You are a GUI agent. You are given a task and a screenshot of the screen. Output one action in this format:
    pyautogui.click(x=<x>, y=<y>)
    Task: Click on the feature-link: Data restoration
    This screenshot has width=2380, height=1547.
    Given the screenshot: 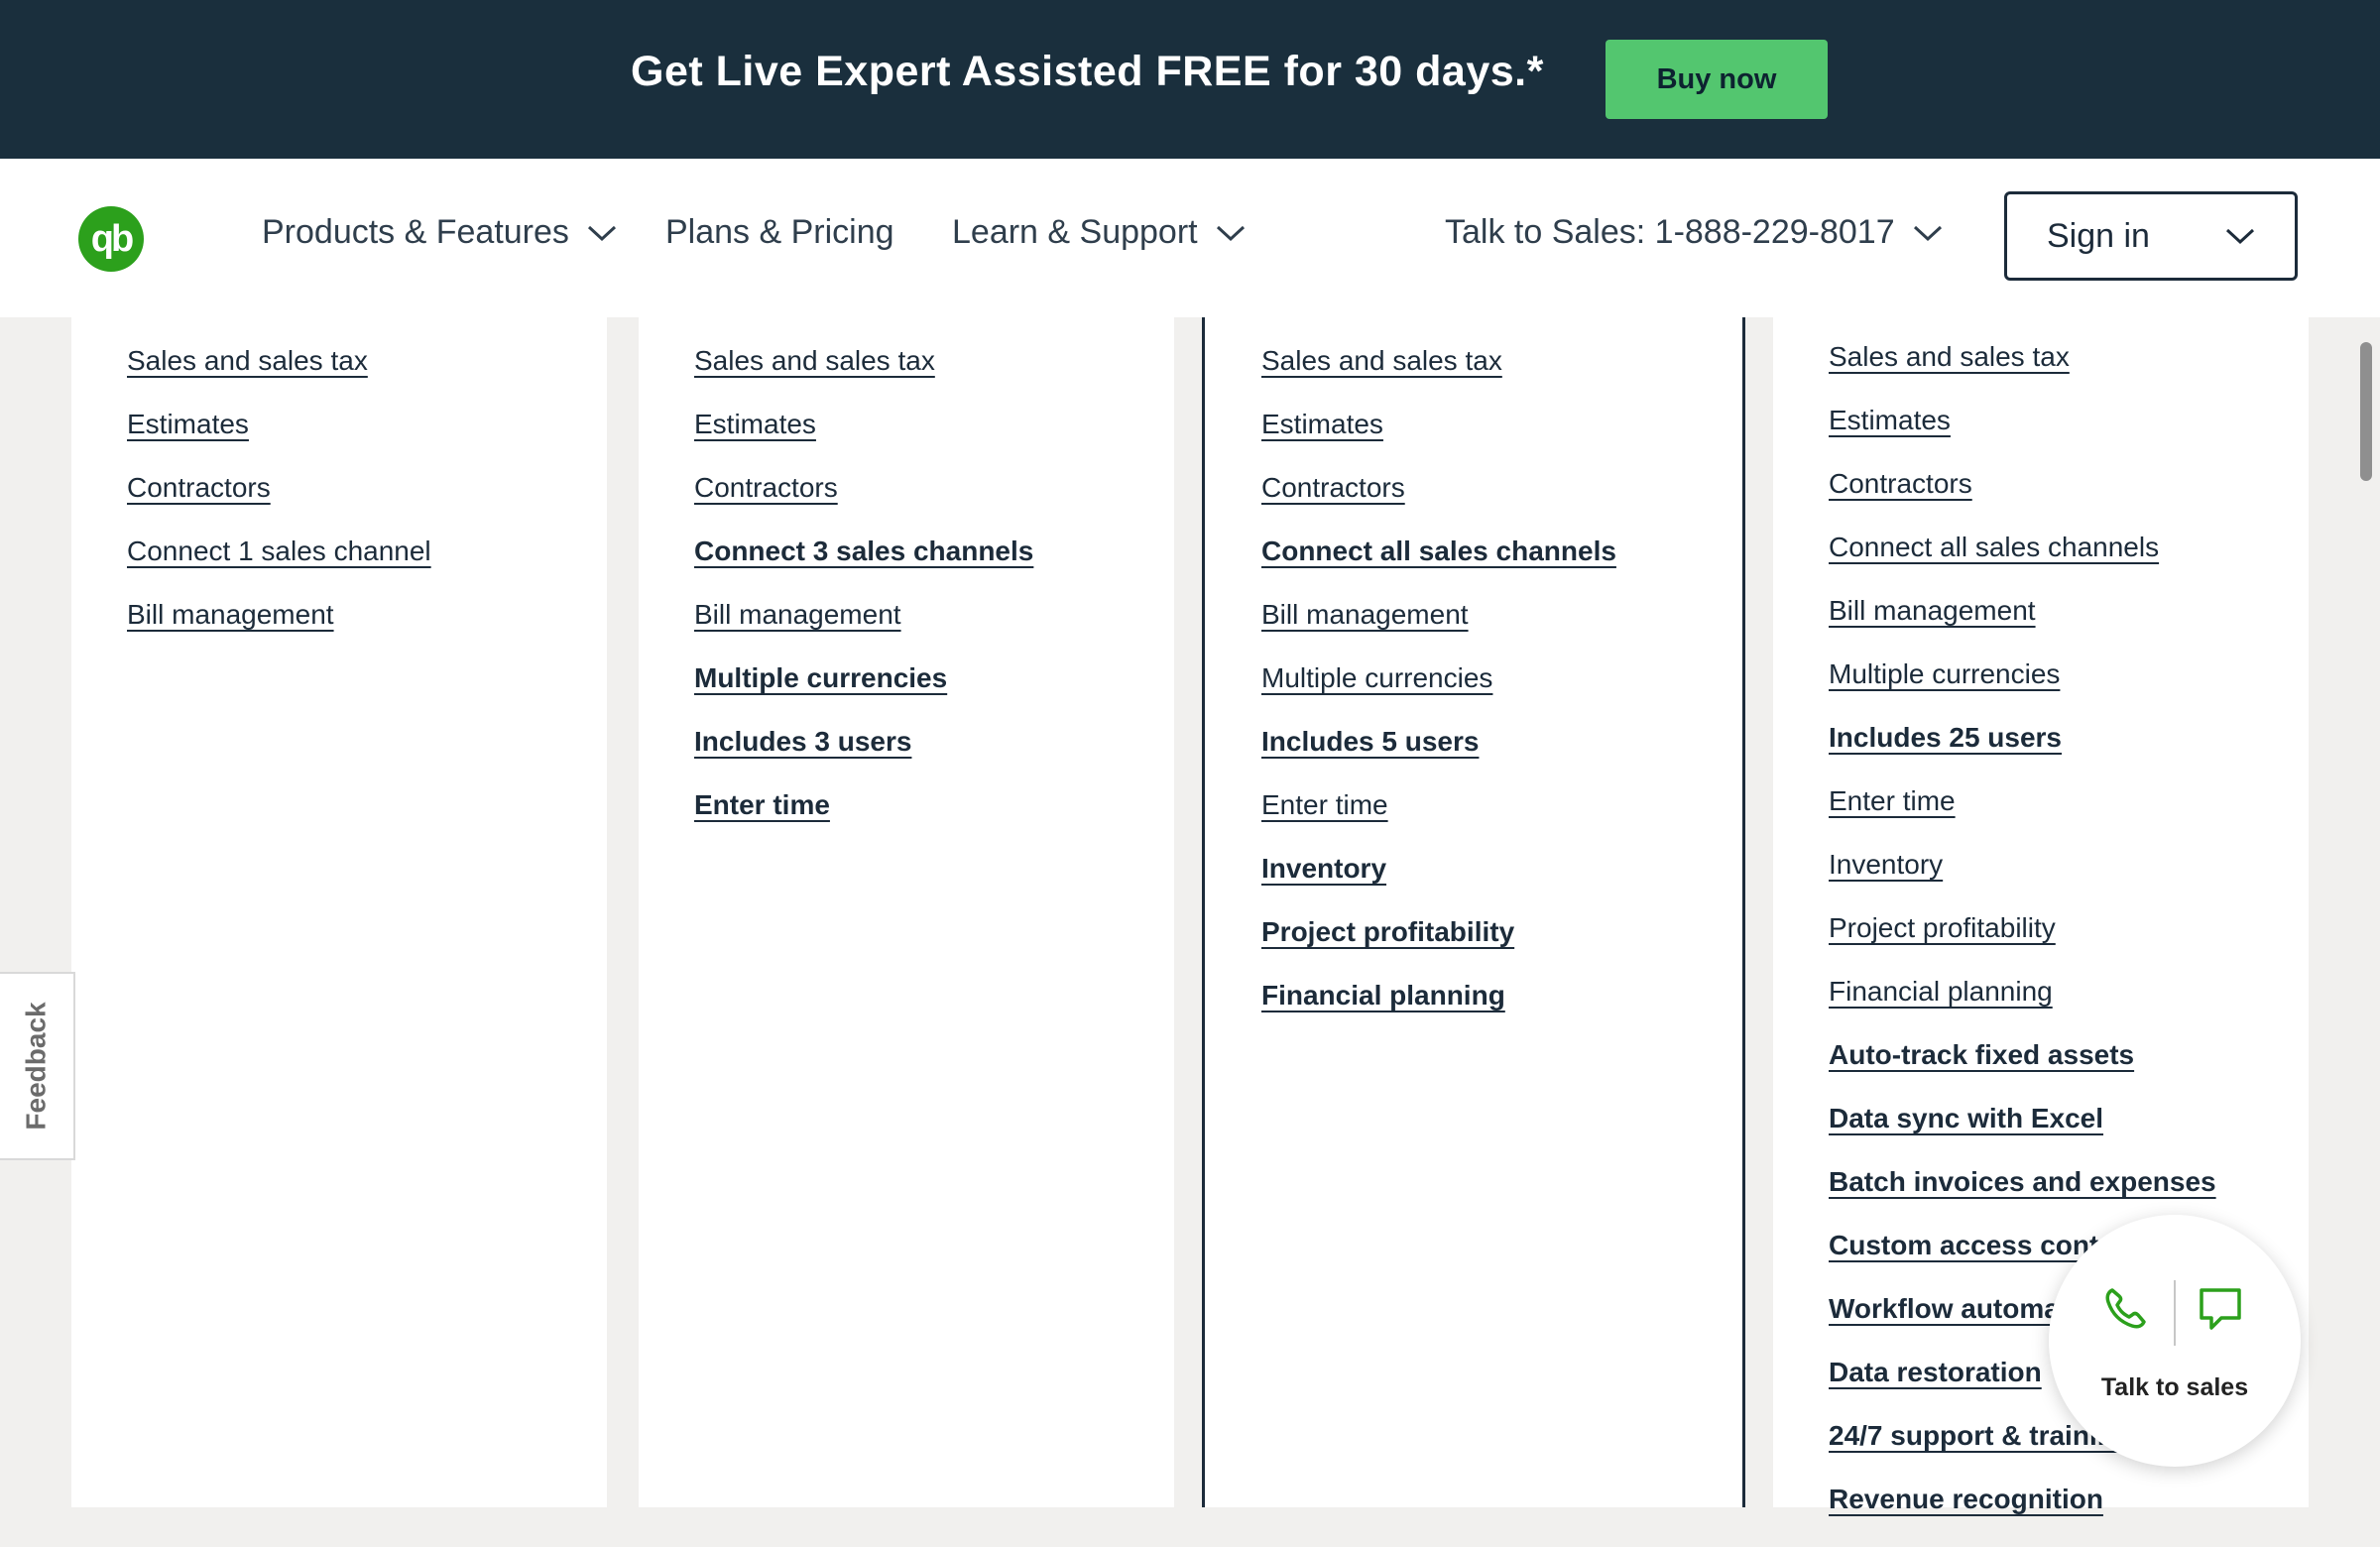 What is the action you would take?
    pyautogui.click(x=1935, y=1372)
    